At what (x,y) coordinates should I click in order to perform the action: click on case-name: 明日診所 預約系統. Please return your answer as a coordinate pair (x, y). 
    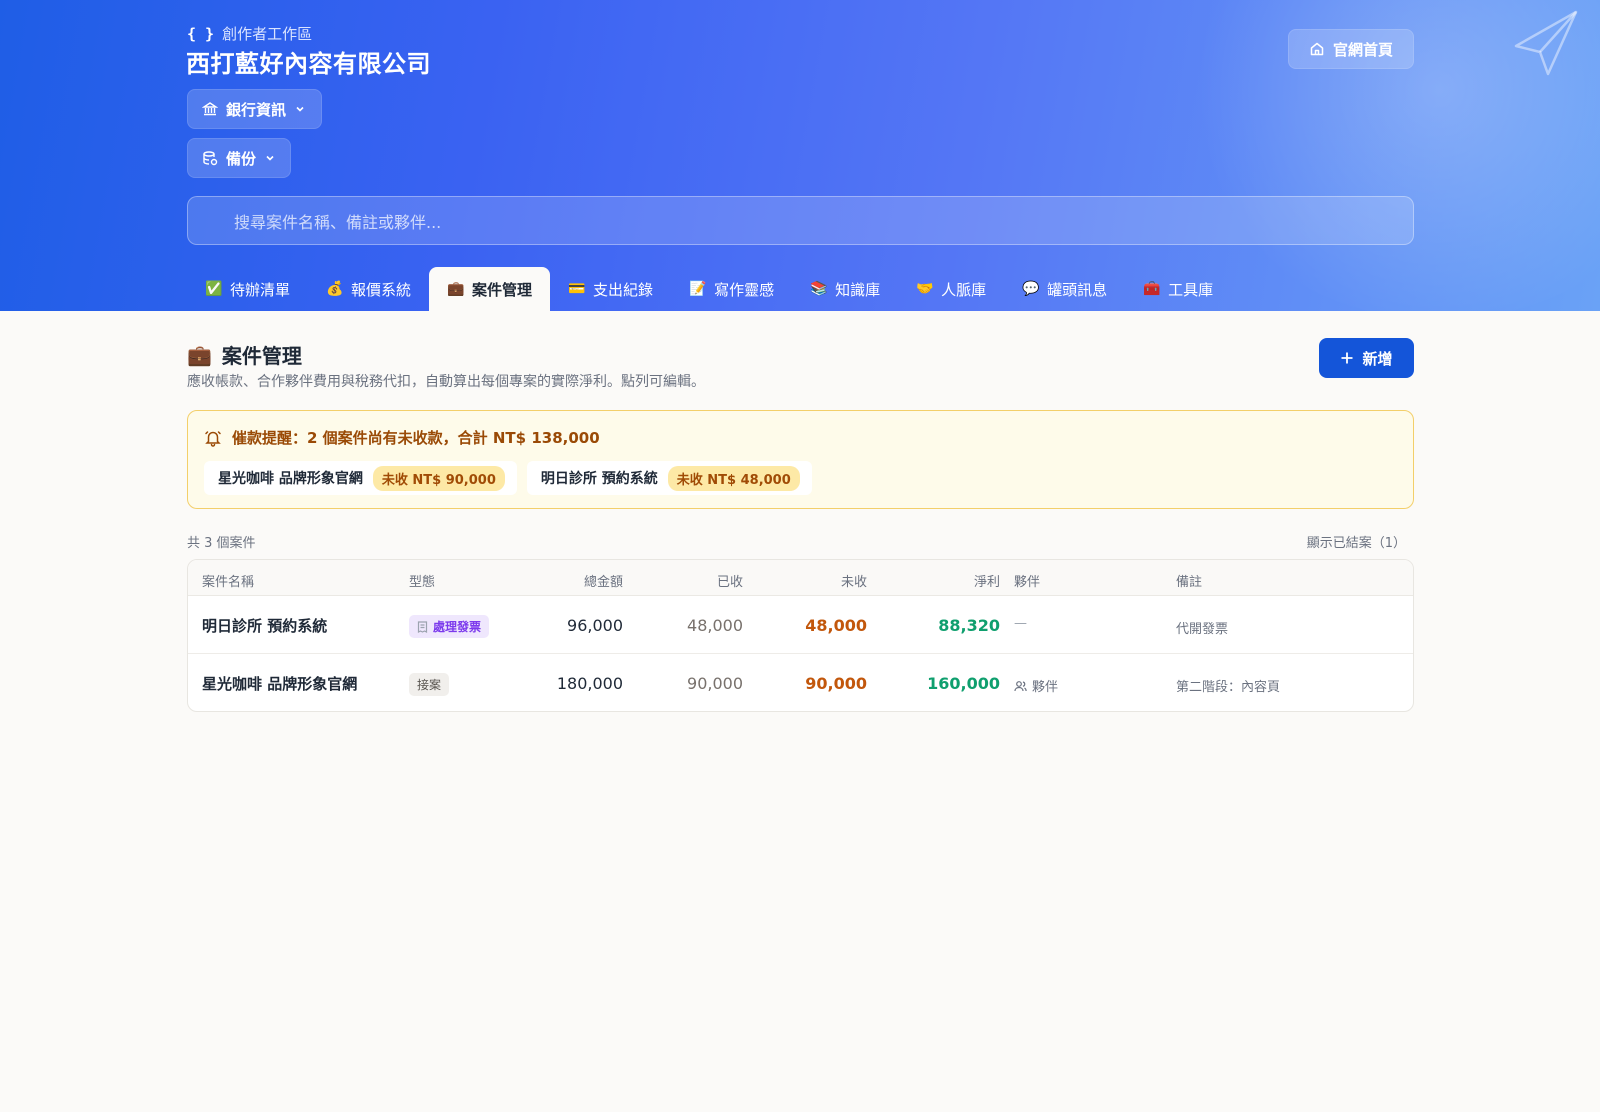
    Looking at the image, I should click on (265, 626).